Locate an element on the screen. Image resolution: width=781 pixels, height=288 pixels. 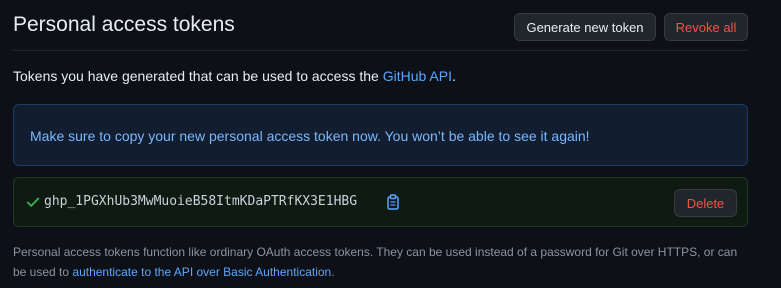
generate-new-token-button: Generate new token is located at coordinates (585, 27).